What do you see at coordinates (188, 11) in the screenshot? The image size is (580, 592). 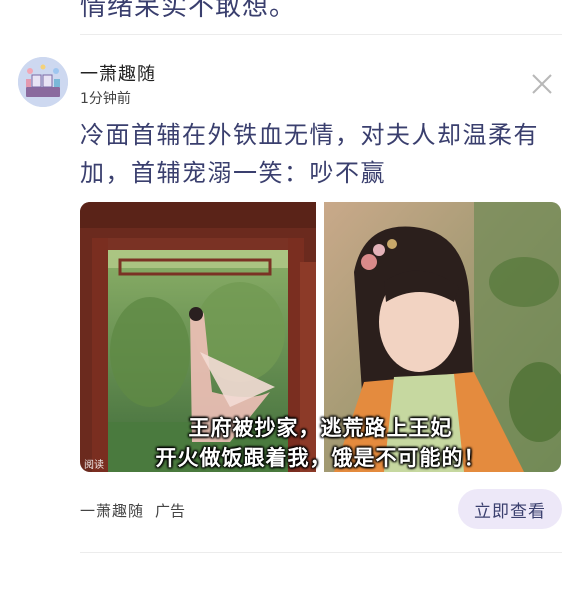 I see `previous-post-text: 情绪呆实不敢想。` at bounding box center [188, 11].